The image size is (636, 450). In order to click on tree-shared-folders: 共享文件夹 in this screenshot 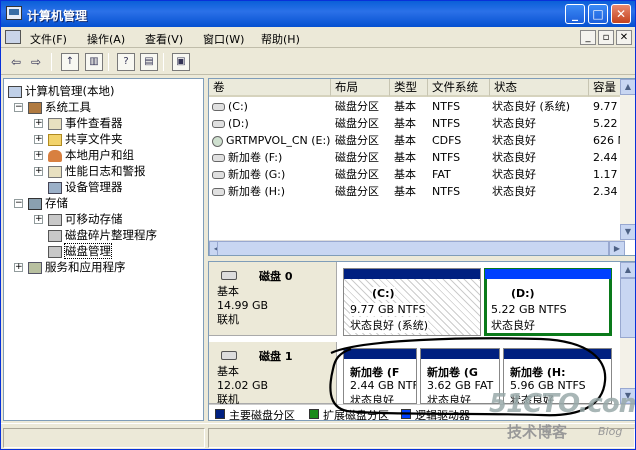, I will do `click(85, 139)`.